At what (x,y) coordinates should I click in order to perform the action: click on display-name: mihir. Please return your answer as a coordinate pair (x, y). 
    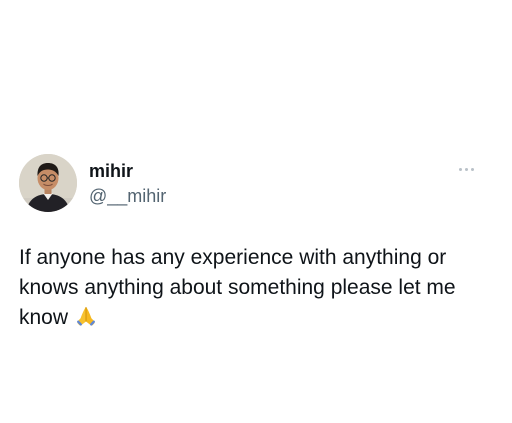
    Looking at the image, I should click on (111, 171).